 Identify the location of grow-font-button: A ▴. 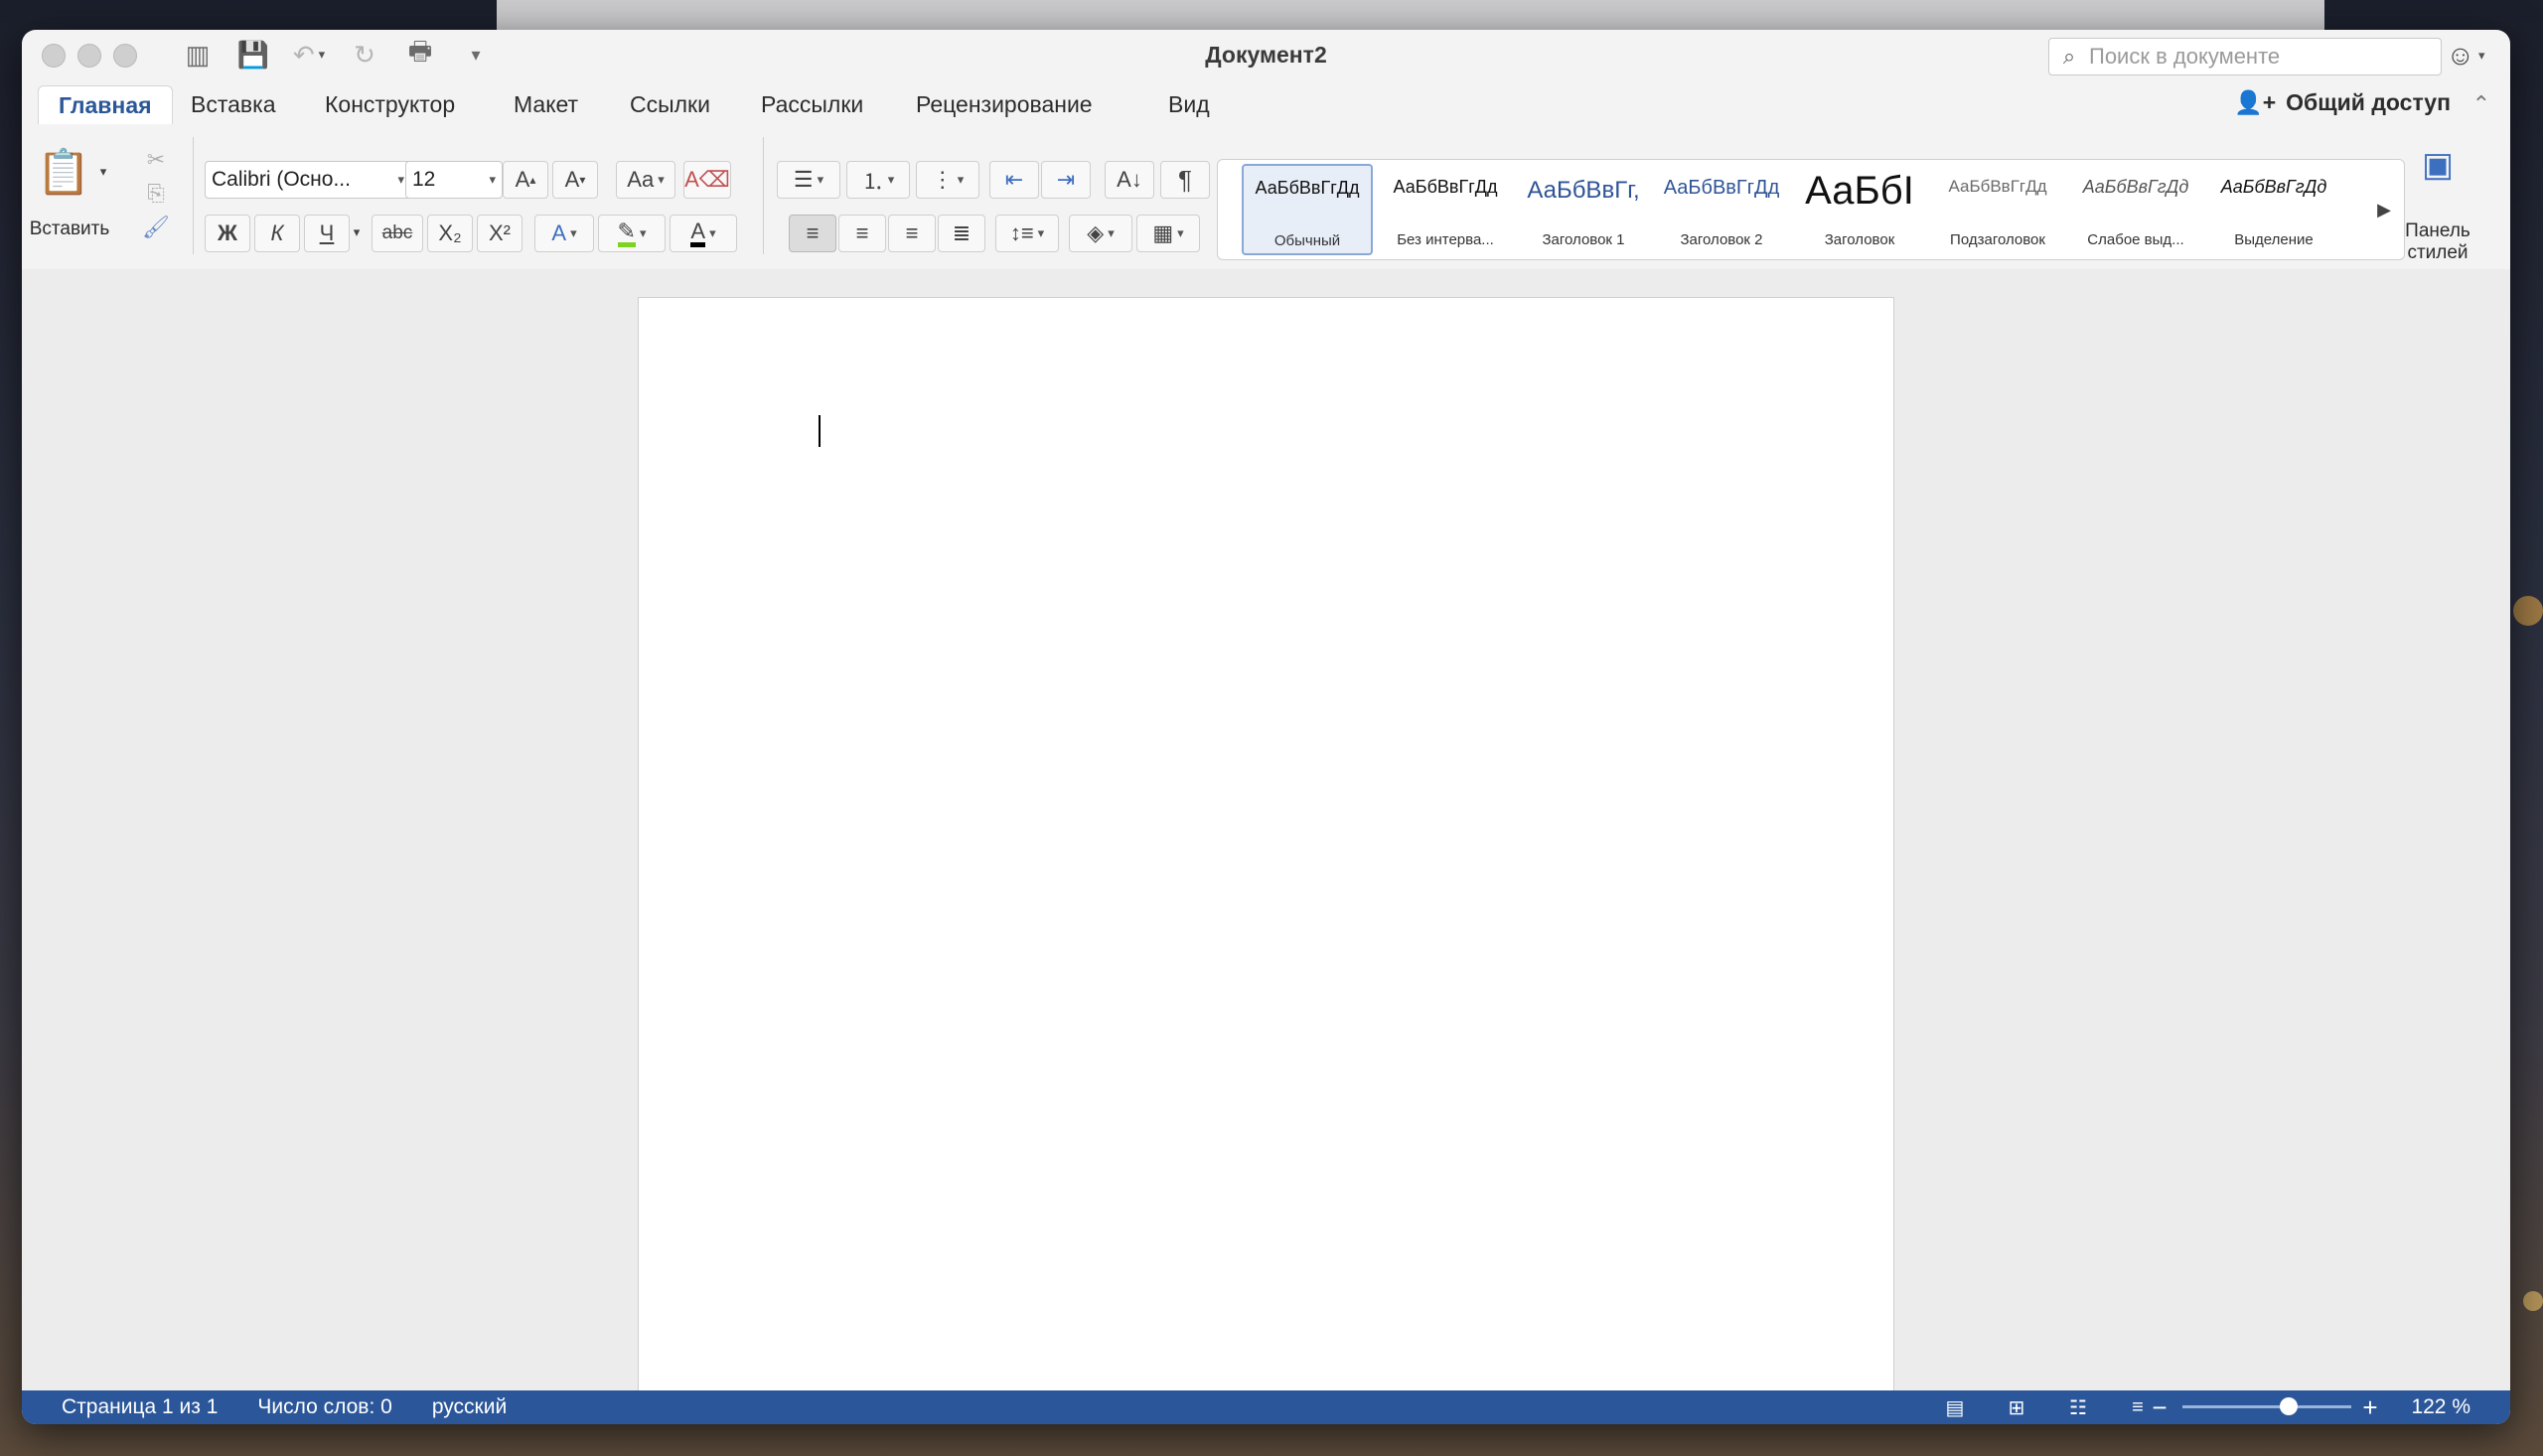
(525, 180).